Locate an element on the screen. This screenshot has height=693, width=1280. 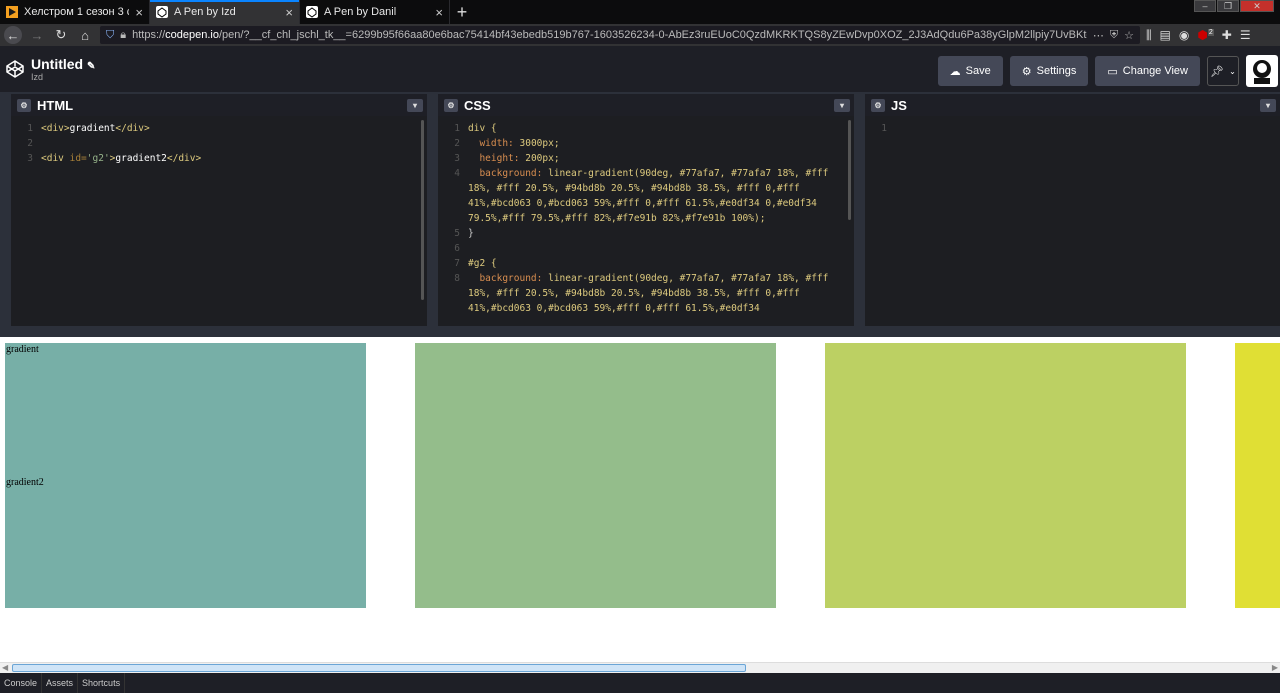
shield-icon: ⛉ is located at coordinates (110, 35).